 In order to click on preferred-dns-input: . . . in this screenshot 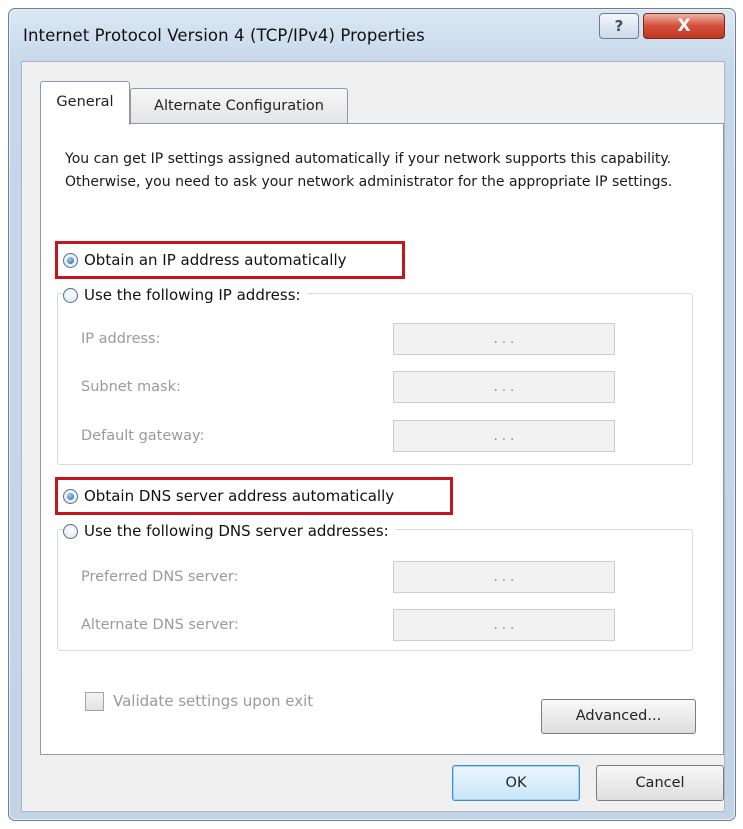, I will do `click(504, 577)`.